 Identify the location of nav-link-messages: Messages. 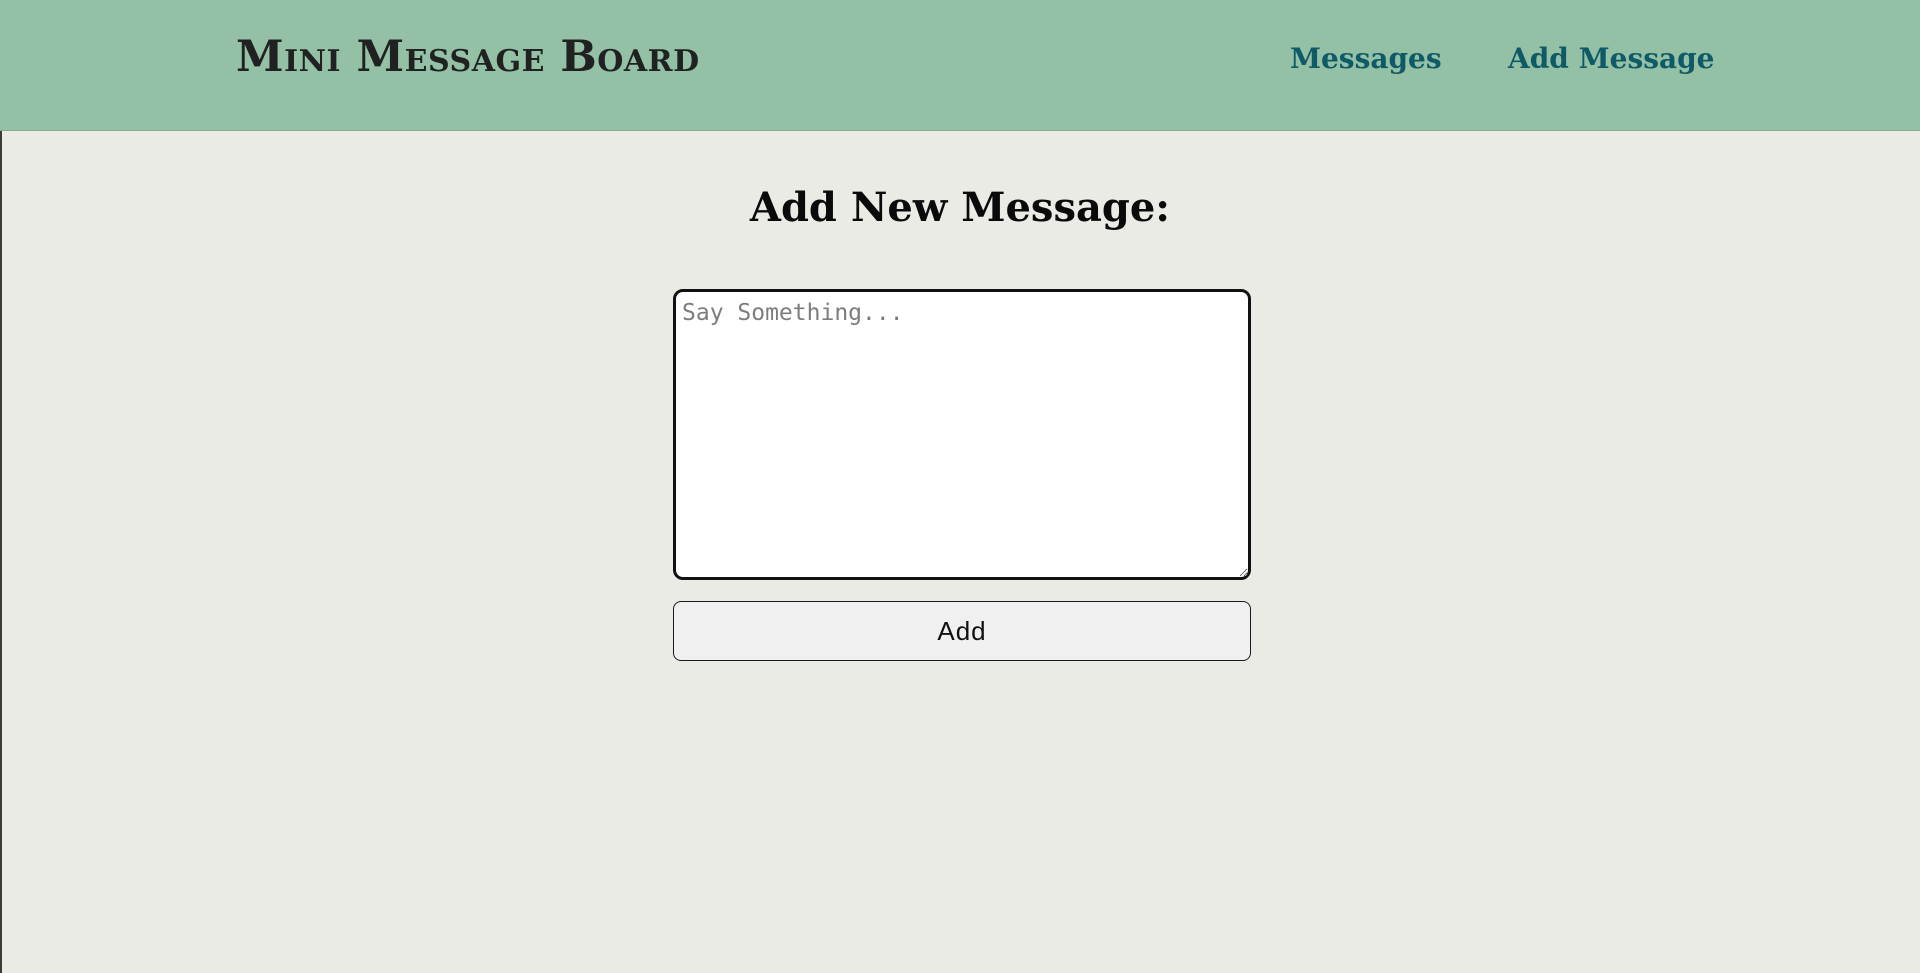
(1366, 58).